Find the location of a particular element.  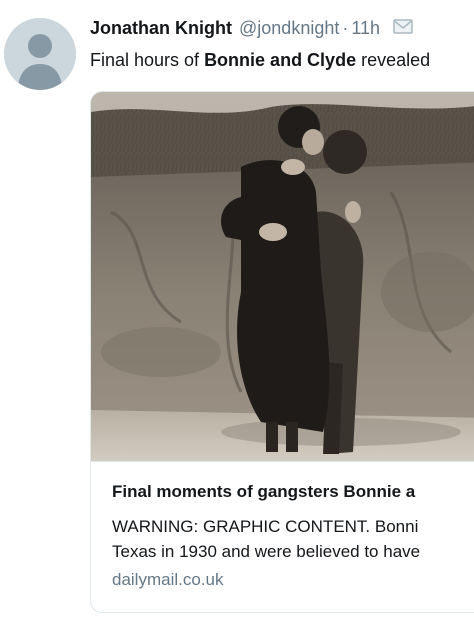

timestamp: 11h is located at coordinates (365, 28).